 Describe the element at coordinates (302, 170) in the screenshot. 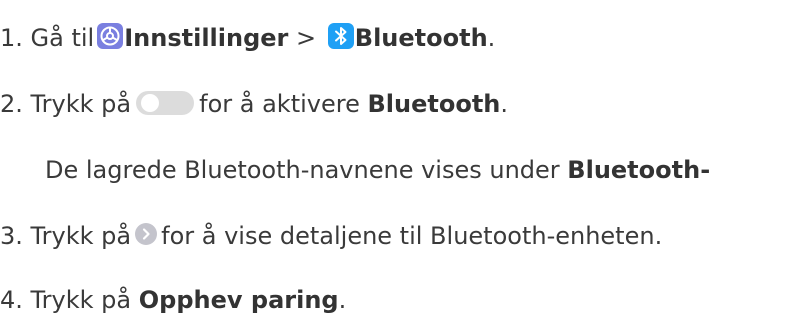

I see `note-text: De lagrede Bluetooth-navnene vises under` at that location.